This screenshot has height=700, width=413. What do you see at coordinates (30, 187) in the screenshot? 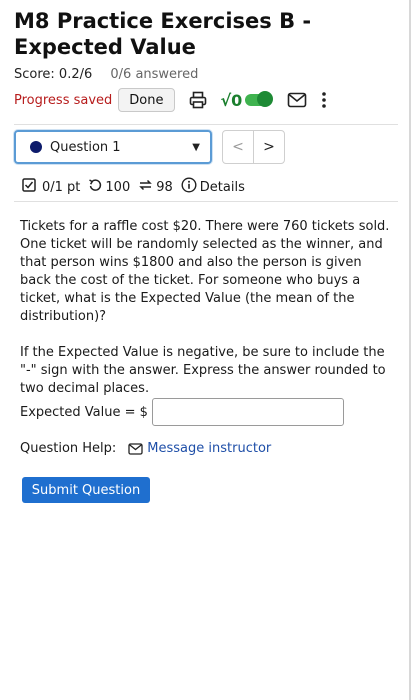
I see `checkbox-icon` at bounding box center [30, 187].